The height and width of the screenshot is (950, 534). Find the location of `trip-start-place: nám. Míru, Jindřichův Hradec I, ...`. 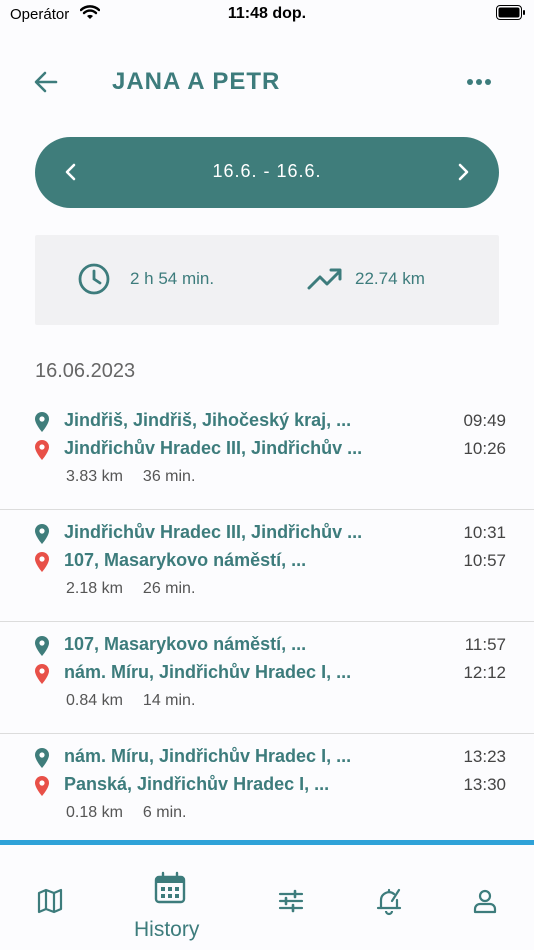

trip-start-place: nám. Míru, Jindřichův Hradec I, ... is located at coordinates (208, 756).